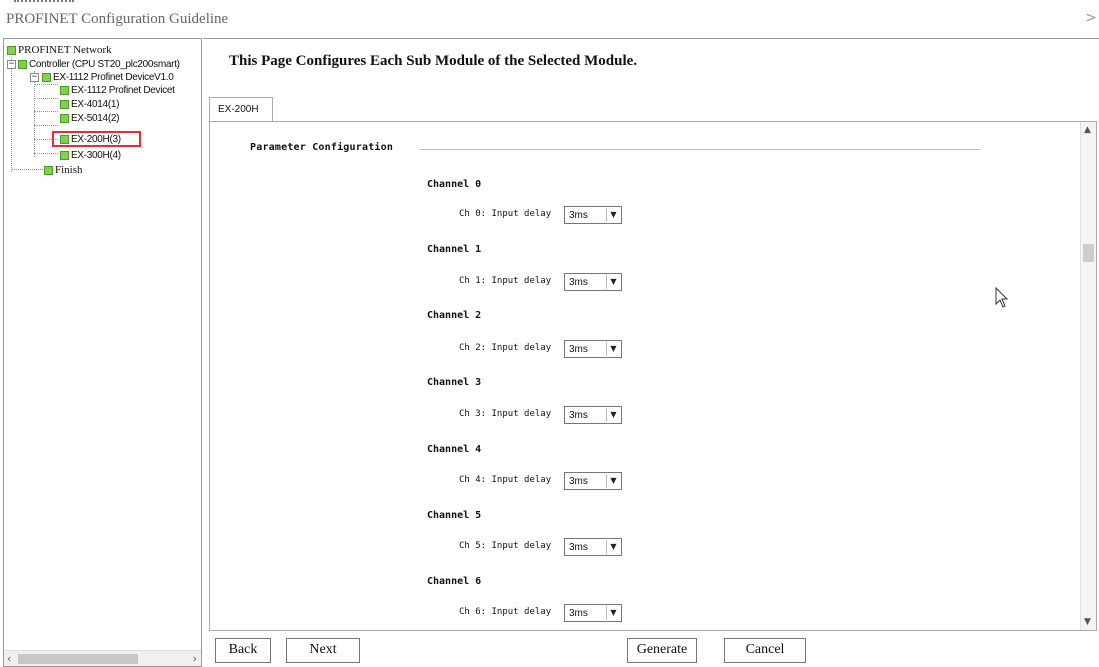  I want to click on channel-label: Ch 4: Input delay, so click(505, 480).